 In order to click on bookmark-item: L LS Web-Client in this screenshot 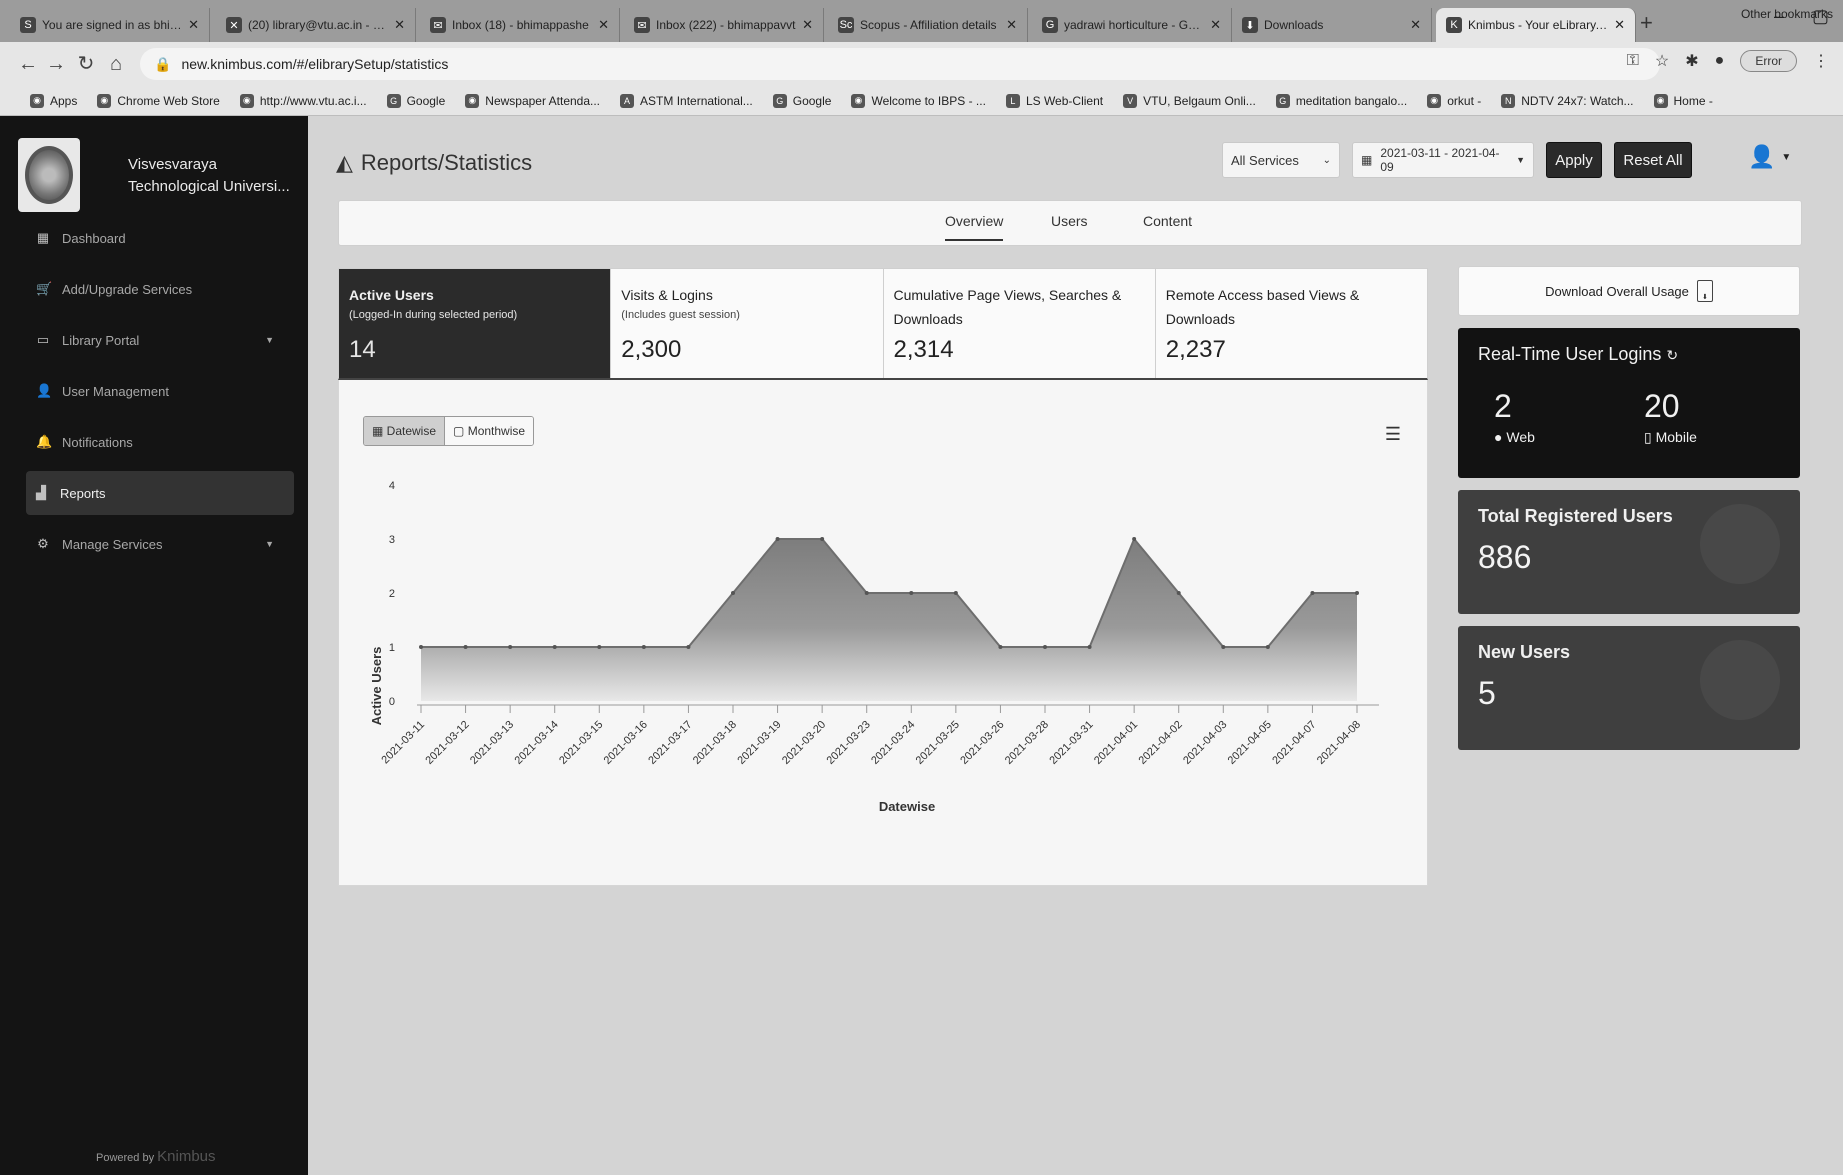, I will do `click(1054, 100)`.